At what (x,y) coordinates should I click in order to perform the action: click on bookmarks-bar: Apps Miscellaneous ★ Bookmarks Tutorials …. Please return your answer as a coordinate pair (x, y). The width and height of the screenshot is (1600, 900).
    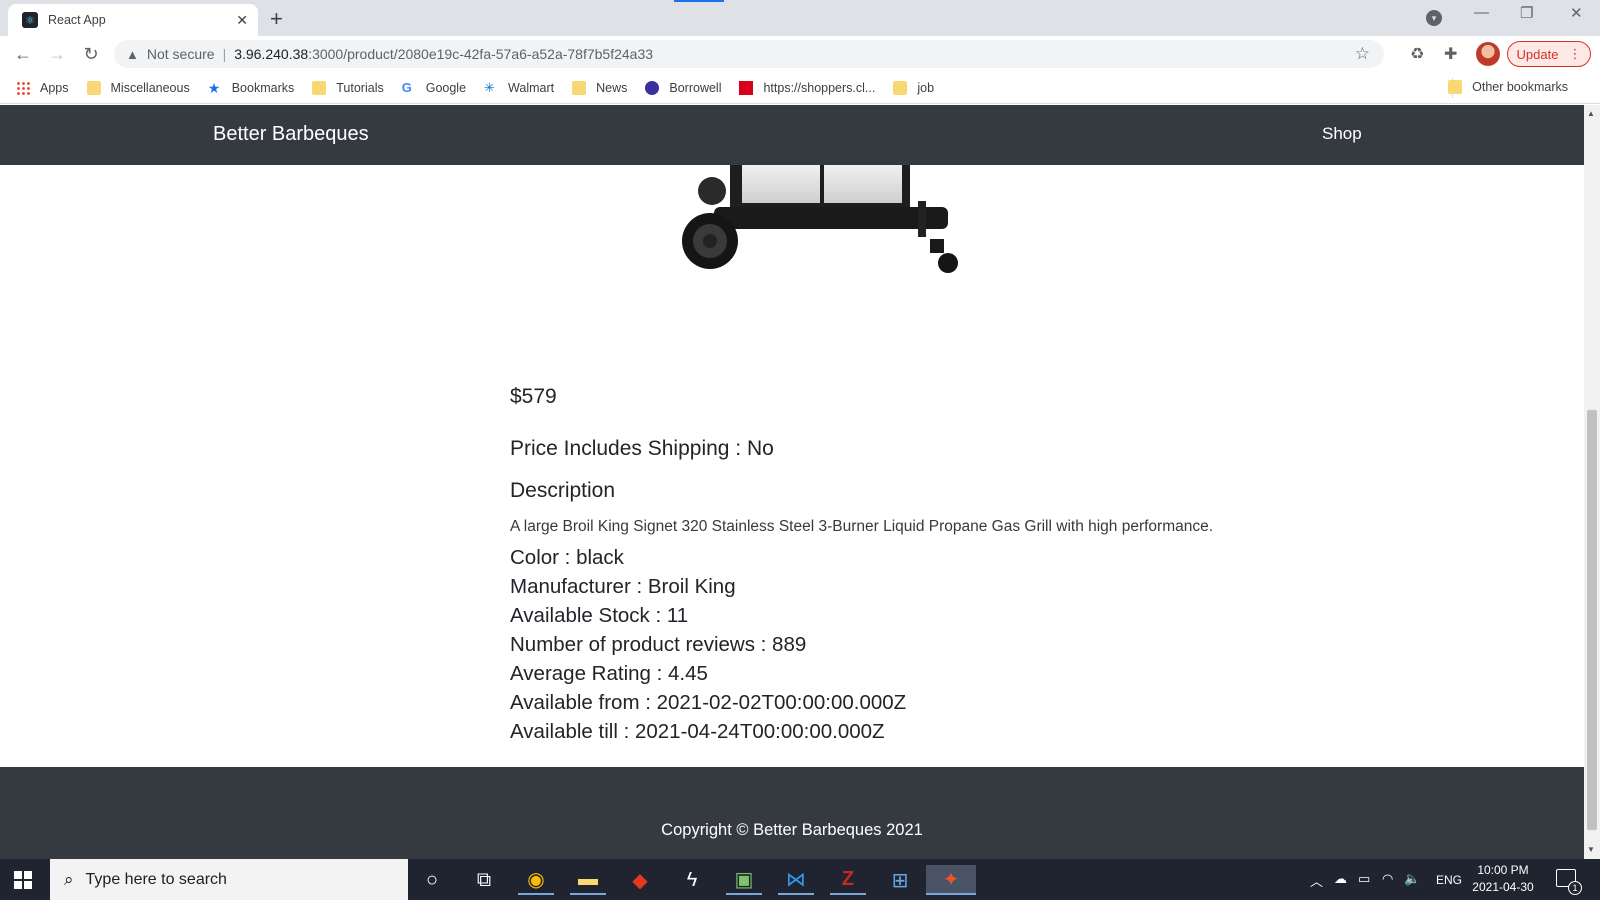
    Looking at the image, I should click on (800, 88).